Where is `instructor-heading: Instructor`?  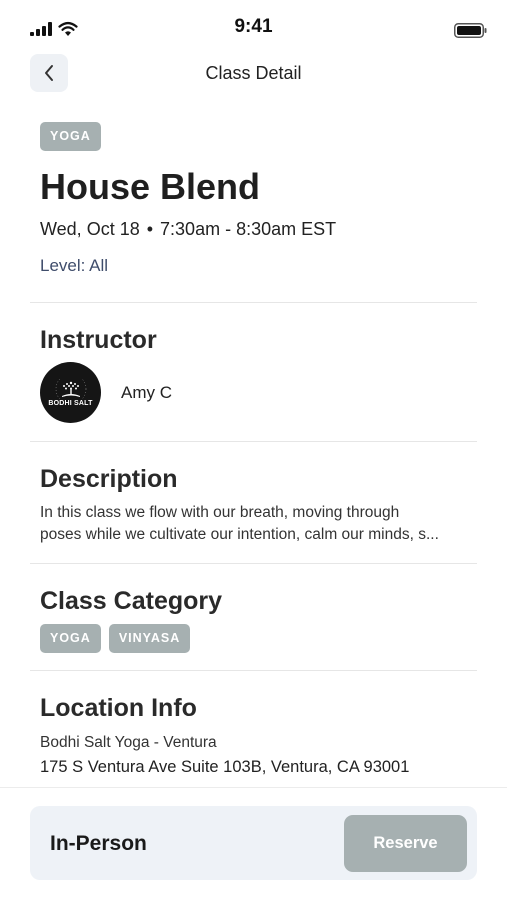
instructor-heading: Instructor is located at coordinates (98, 340).